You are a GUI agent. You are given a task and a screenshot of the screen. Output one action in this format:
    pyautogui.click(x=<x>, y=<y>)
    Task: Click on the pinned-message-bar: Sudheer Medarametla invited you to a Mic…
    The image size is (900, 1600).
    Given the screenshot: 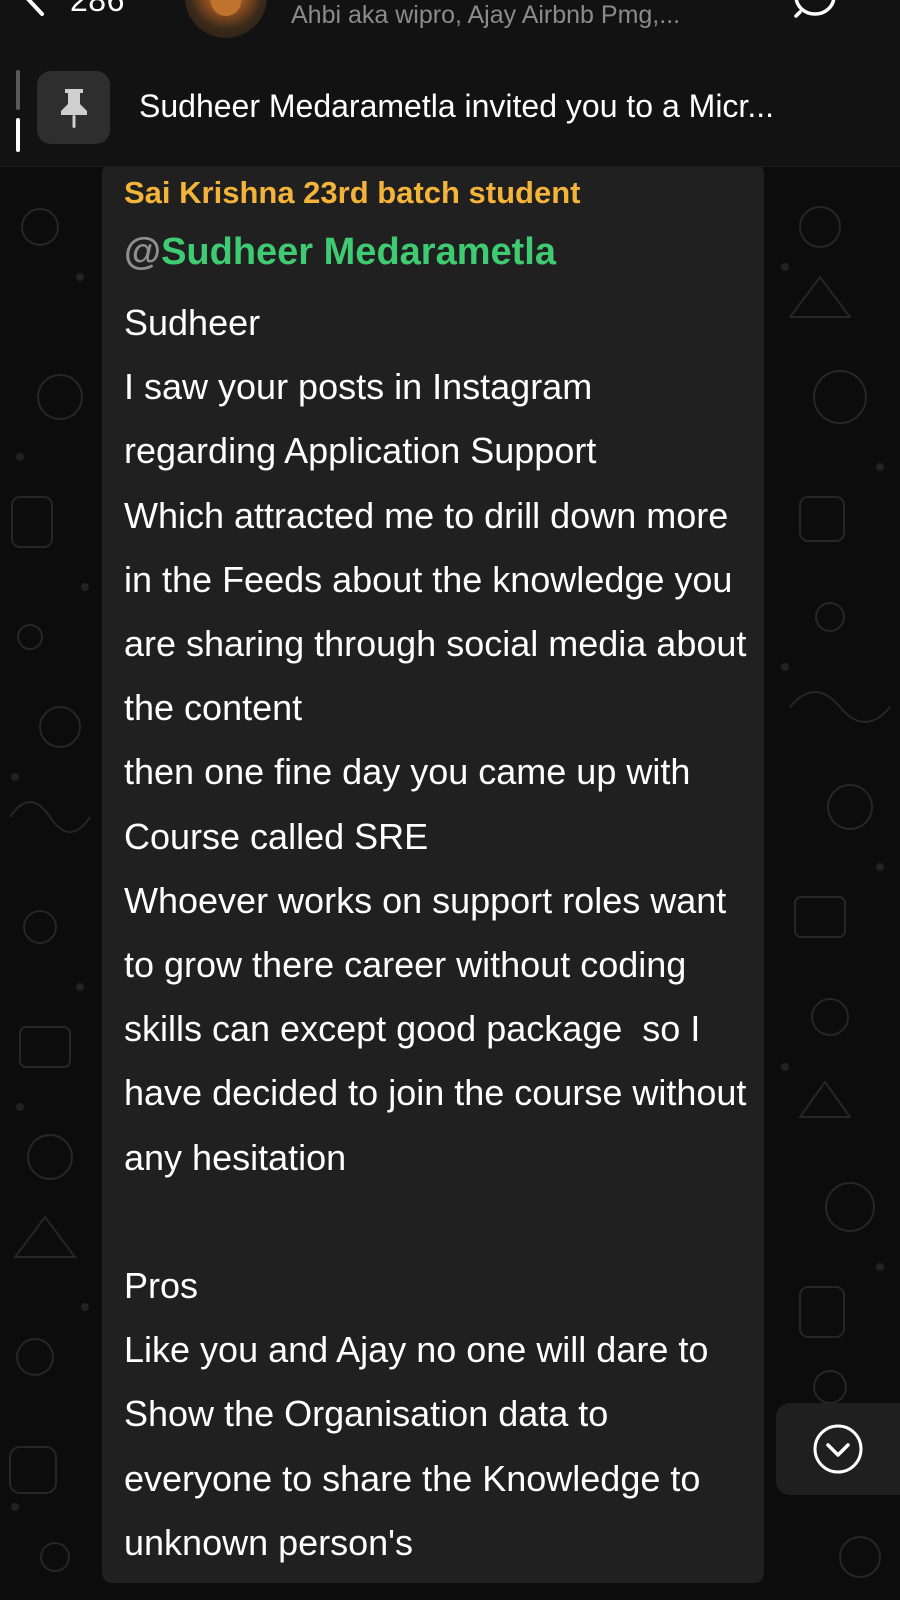 What is the action you would take?
    pyautogui.click(x=450, y=112)
    